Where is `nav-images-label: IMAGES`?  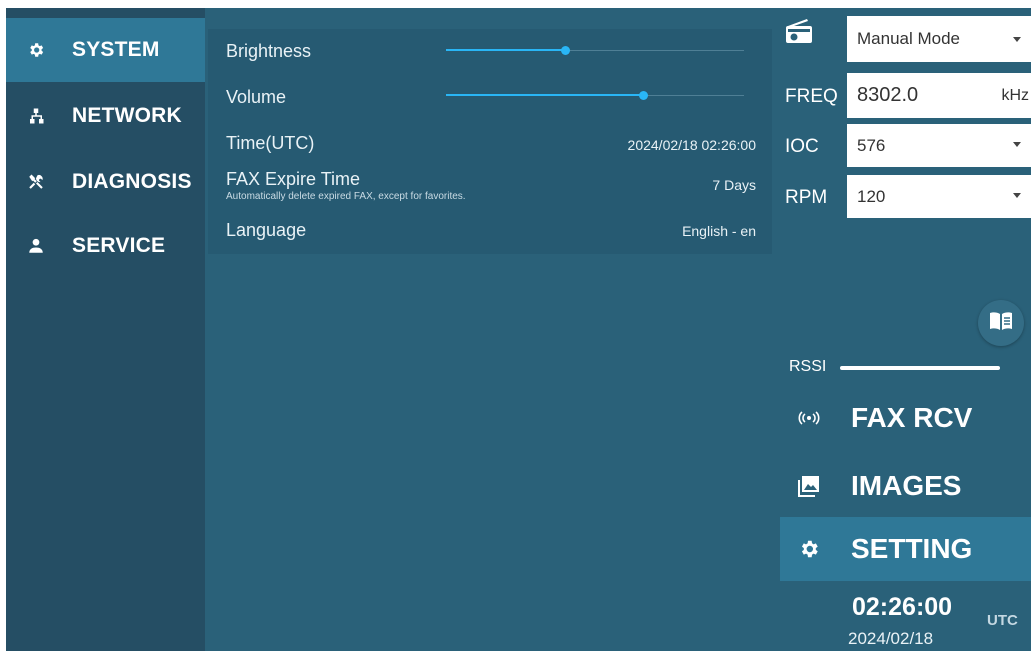
nav-images-label: IMAGES is located at coordinates (906, 485).